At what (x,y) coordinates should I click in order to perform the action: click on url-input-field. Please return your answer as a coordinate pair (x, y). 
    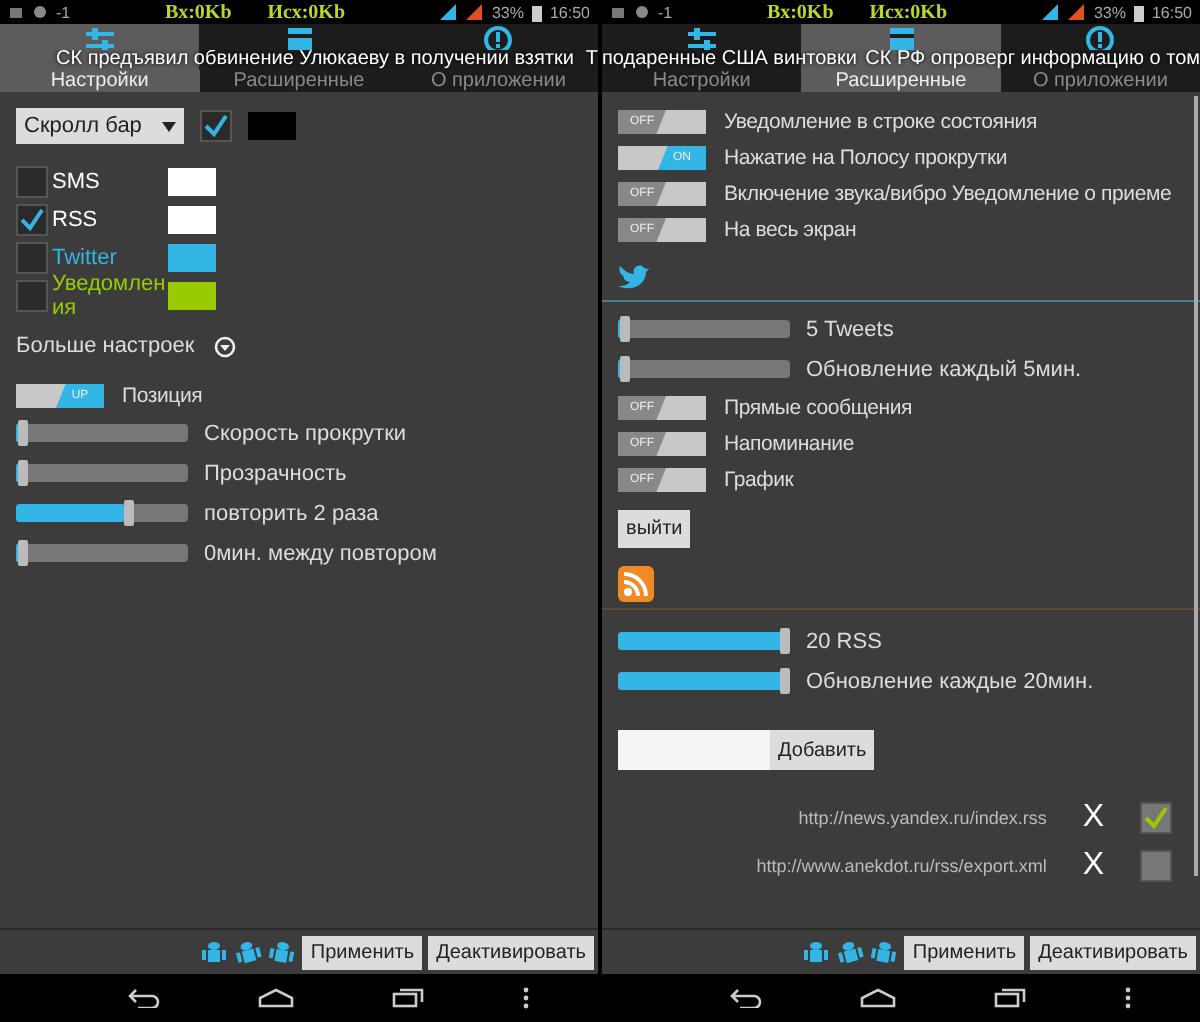
    Looking at the image, I should click on (694, 750).